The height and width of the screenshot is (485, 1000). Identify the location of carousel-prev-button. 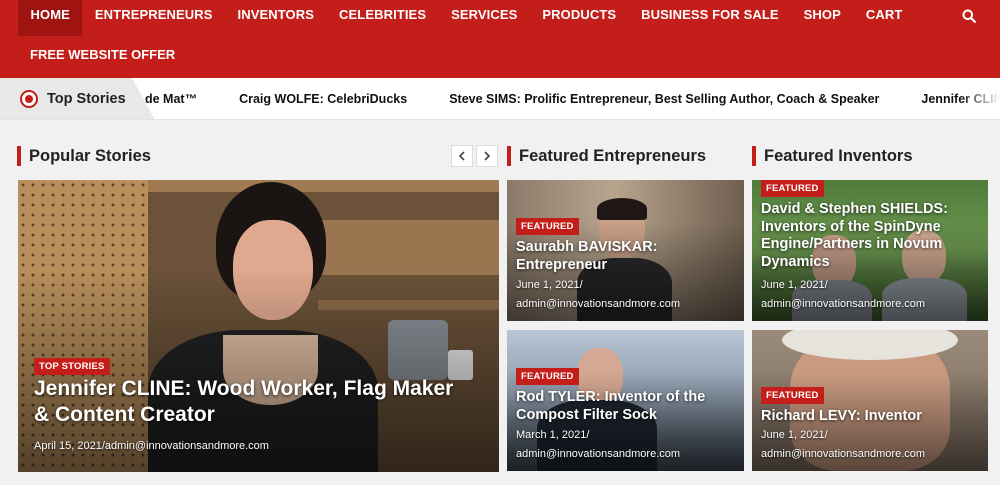
(462, 156).